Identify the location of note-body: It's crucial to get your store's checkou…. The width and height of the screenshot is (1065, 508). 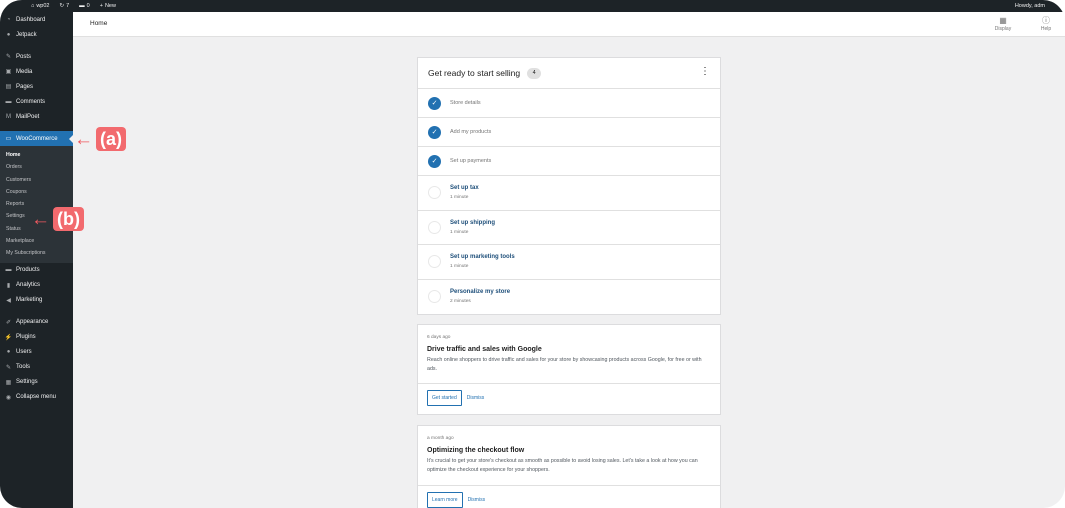
(562, 465).